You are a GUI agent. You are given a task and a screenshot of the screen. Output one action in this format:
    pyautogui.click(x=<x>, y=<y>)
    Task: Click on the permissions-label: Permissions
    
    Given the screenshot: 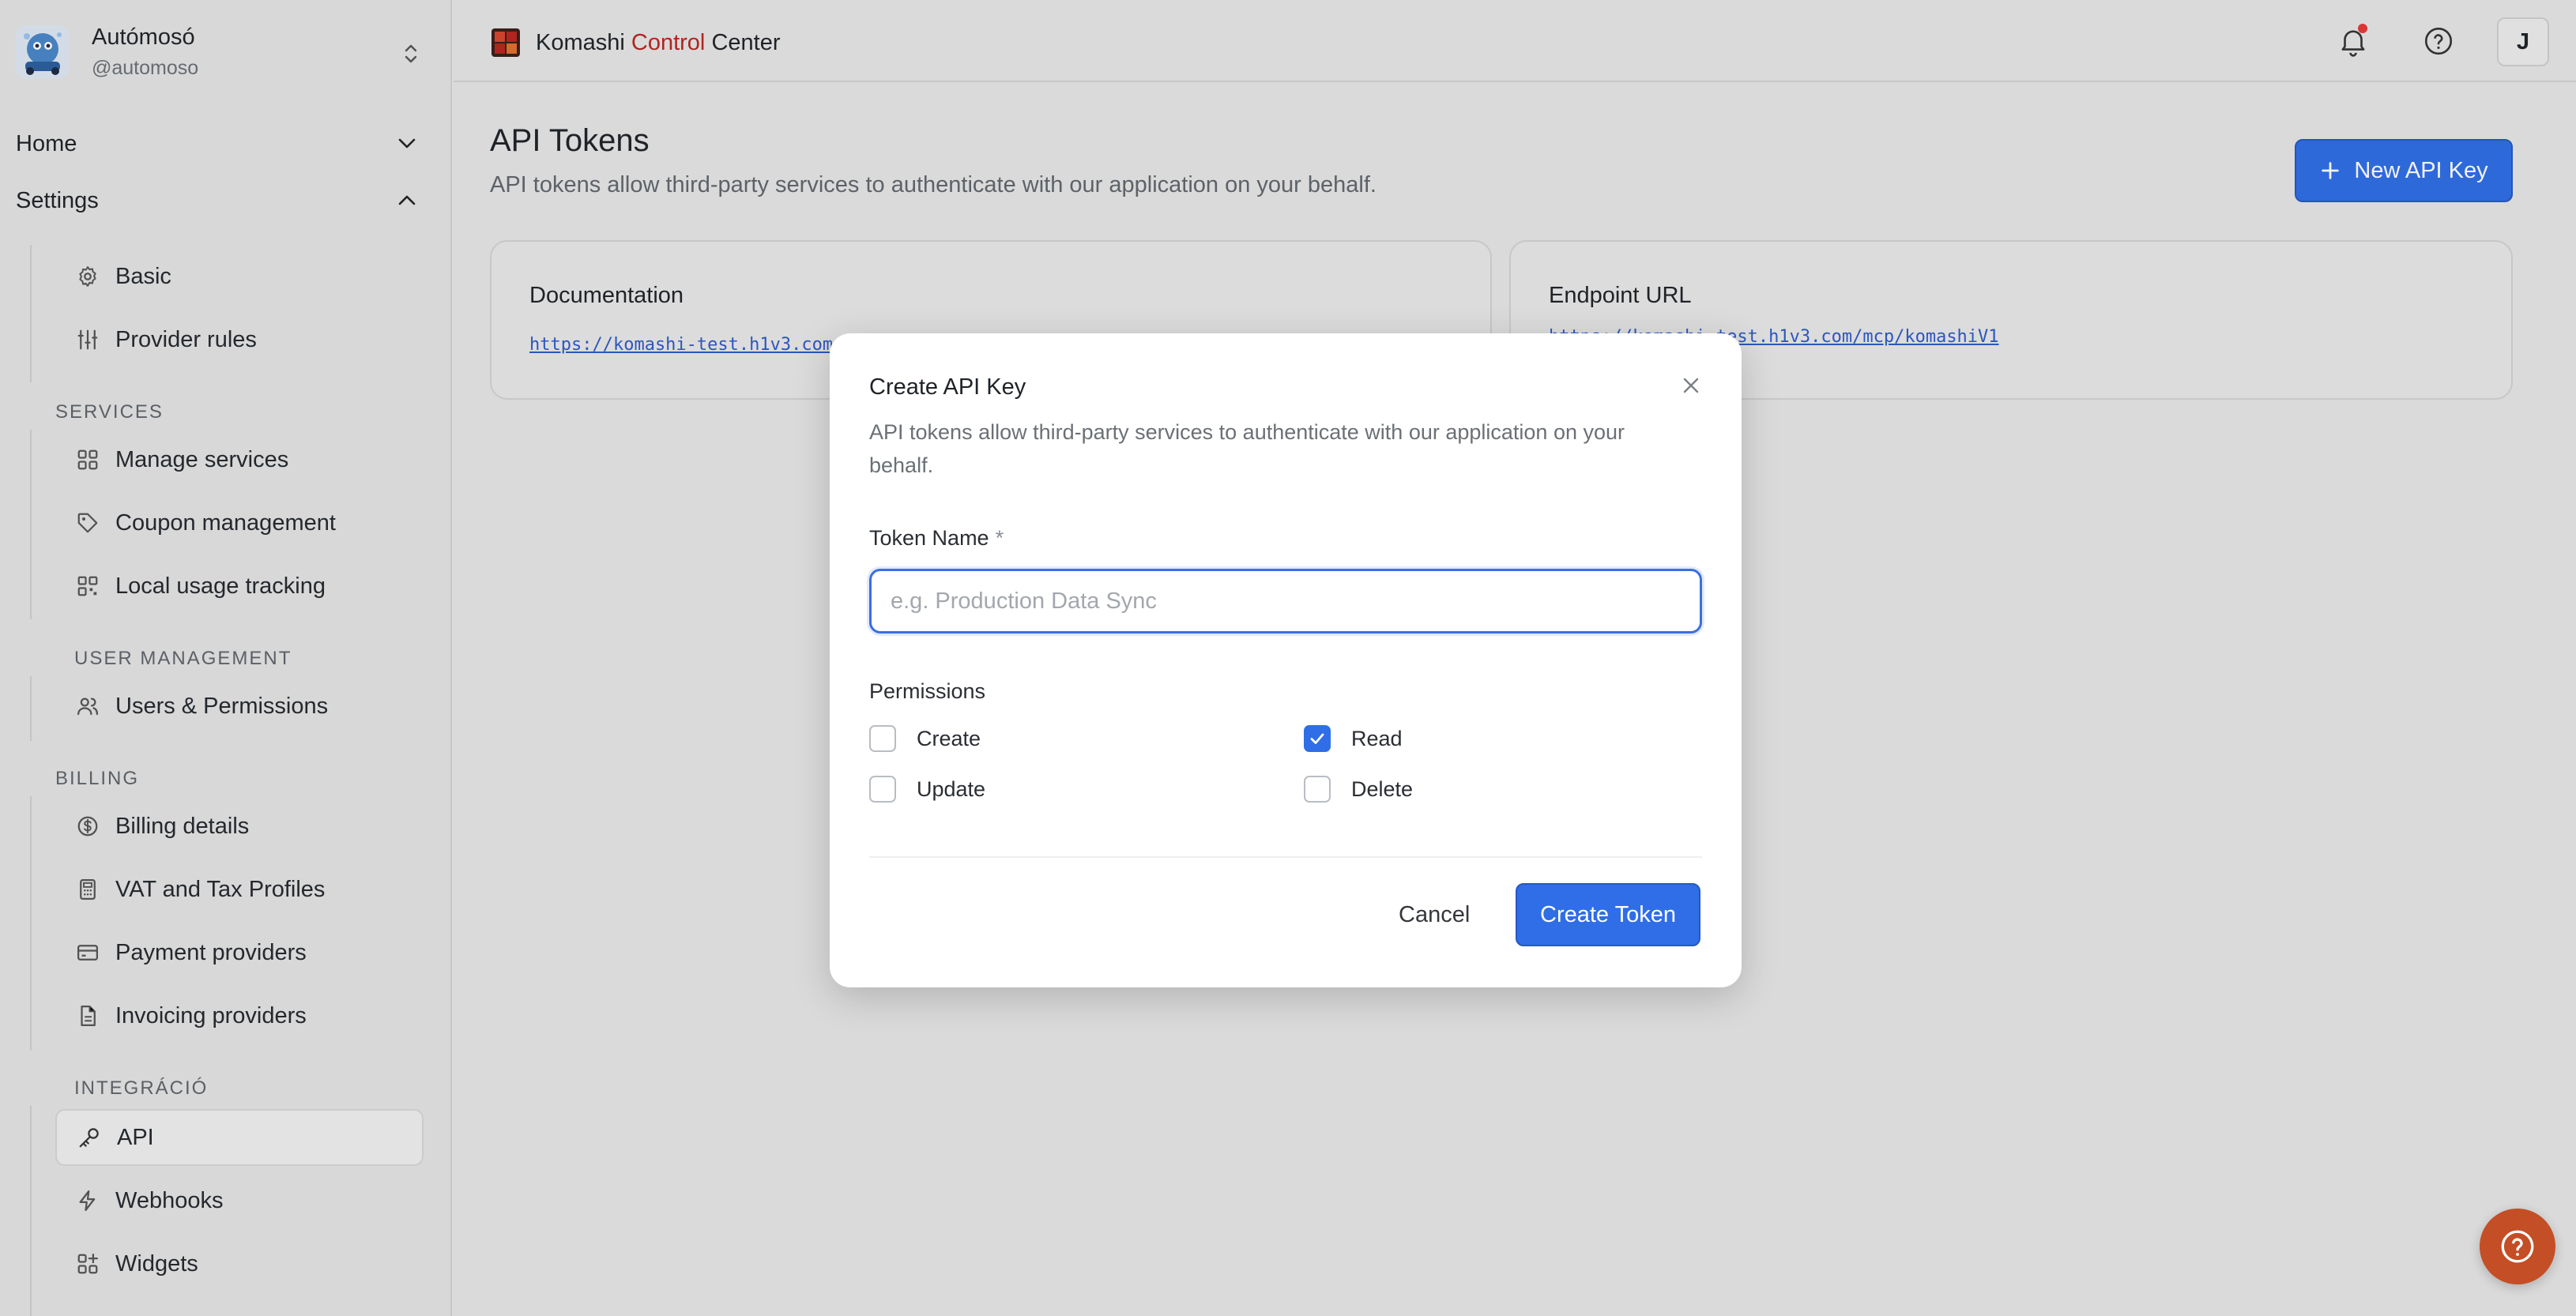 What is the action you would take?
    pyautogui.click(x=927, y=691)
    